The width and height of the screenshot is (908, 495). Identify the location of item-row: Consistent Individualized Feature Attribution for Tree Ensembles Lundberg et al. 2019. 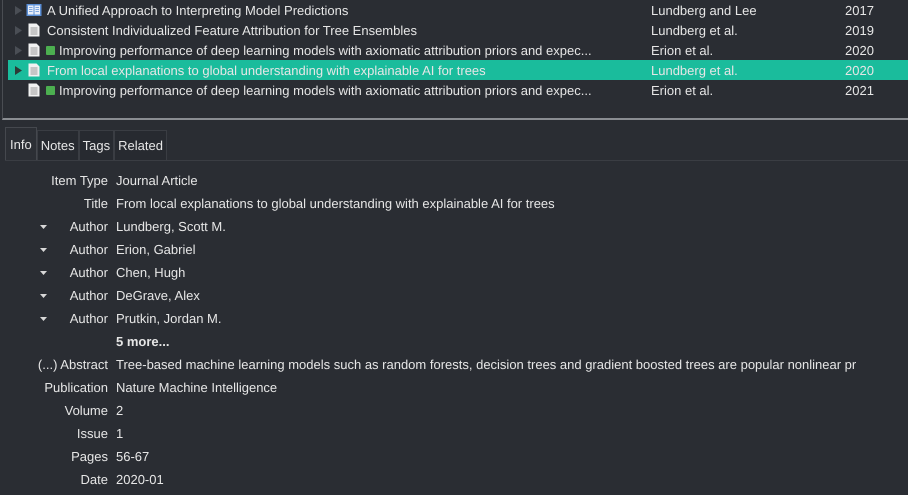
(458, 30).